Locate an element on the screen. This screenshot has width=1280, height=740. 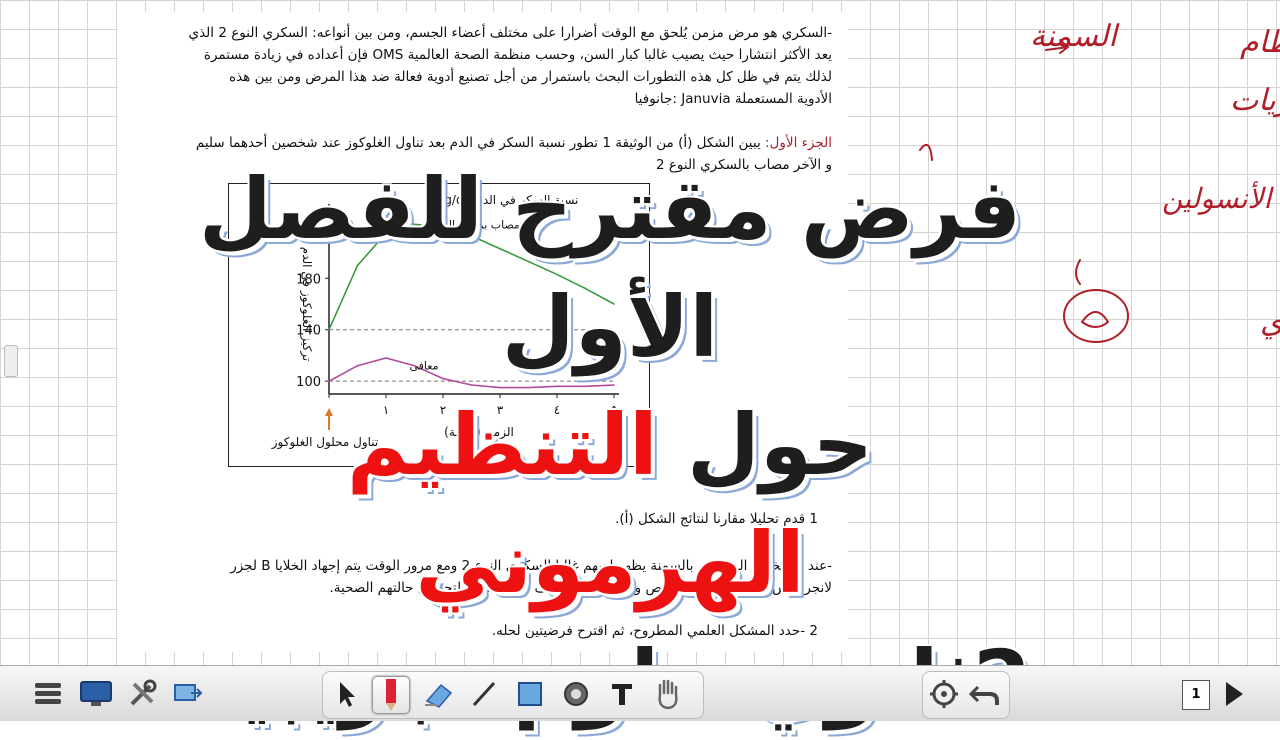
ink-note: نظام is located at coordinates (1260, 42).